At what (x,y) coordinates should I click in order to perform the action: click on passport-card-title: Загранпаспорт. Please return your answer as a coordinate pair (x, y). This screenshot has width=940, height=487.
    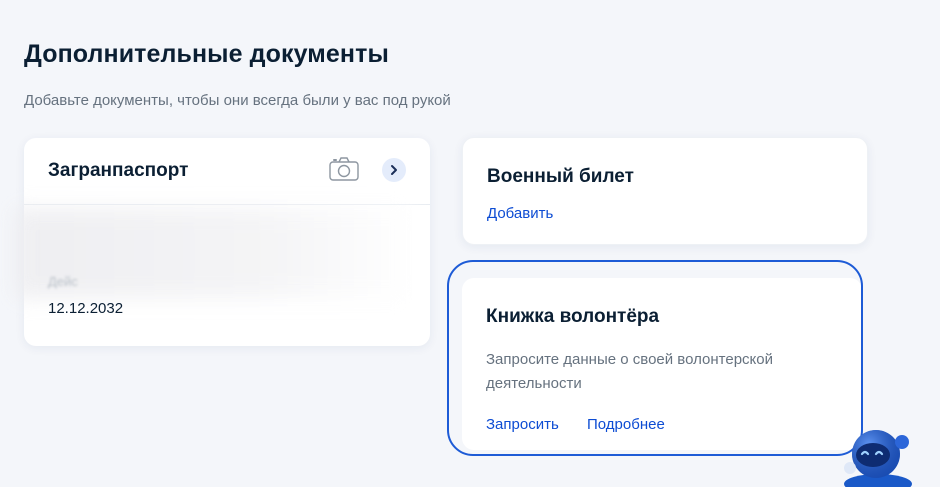
    Looking at the image, I should click on (118, 170).